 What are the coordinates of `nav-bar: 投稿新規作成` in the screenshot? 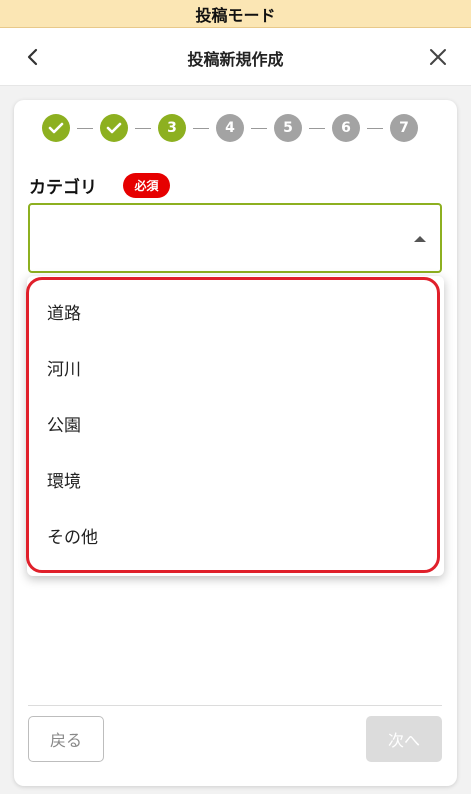 It's located at (235, 57).